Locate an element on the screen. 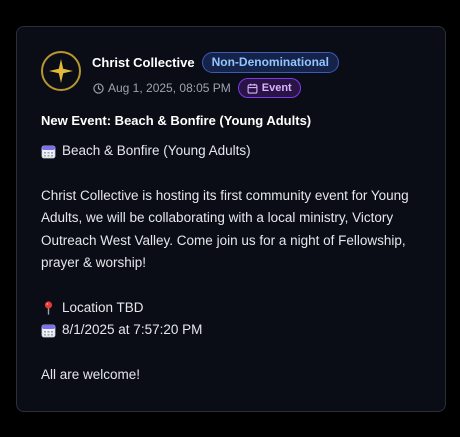 Image resolution: width=460 pixels, height=437 pixels. org-avatar is located at coordinates (61, 71).